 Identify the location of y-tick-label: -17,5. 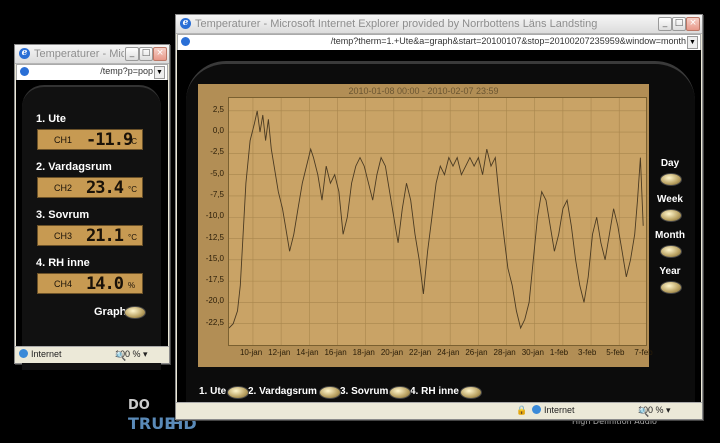
(214, 280).